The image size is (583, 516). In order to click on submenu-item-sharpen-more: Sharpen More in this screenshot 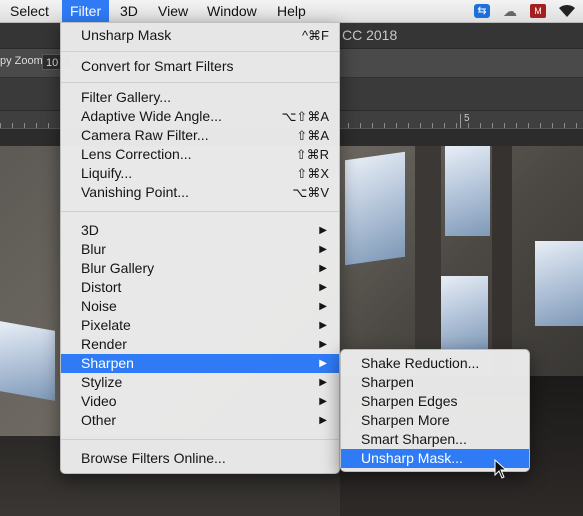, I will do `click(435, 420)`.